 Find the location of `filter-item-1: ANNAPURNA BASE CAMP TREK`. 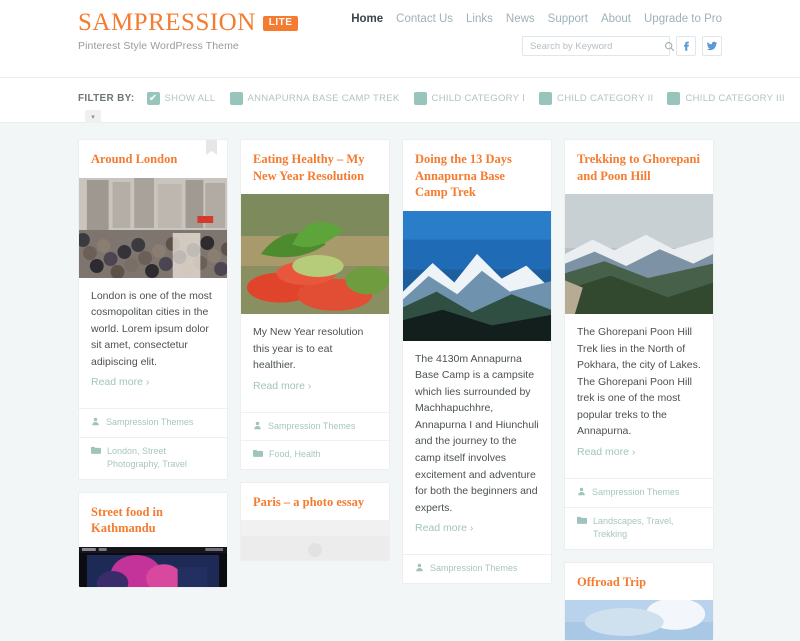

filter-item-1: ANNAPURNA BASE CAMP TREK is located at coordinates (314, 98).